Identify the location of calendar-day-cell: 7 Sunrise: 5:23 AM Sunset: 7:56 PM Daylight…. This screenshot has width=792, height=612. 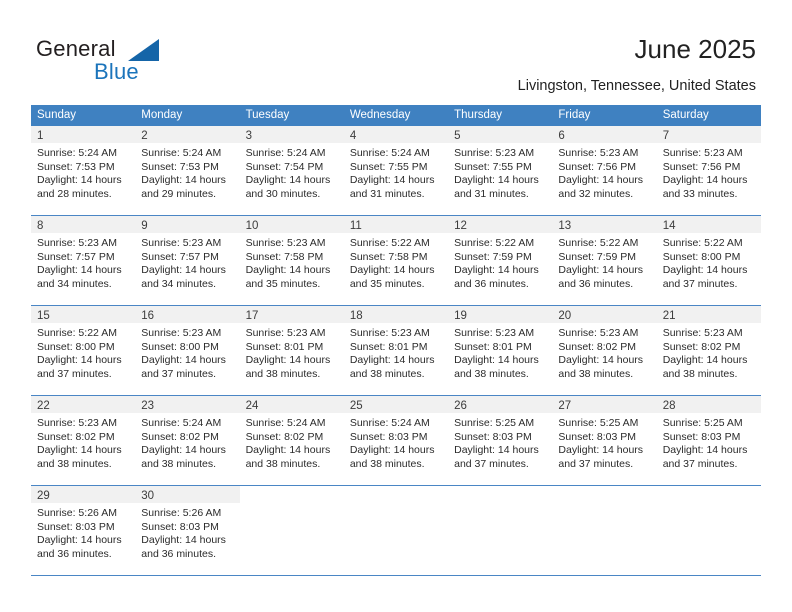
(708, 170).